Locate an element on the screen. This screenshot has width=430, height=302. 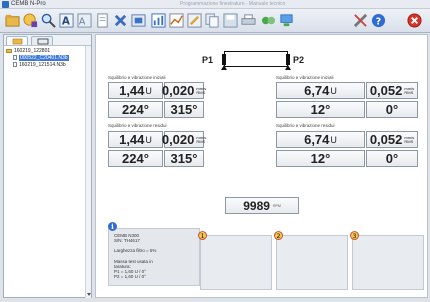
network-icon is located at coordinates (286, 20).